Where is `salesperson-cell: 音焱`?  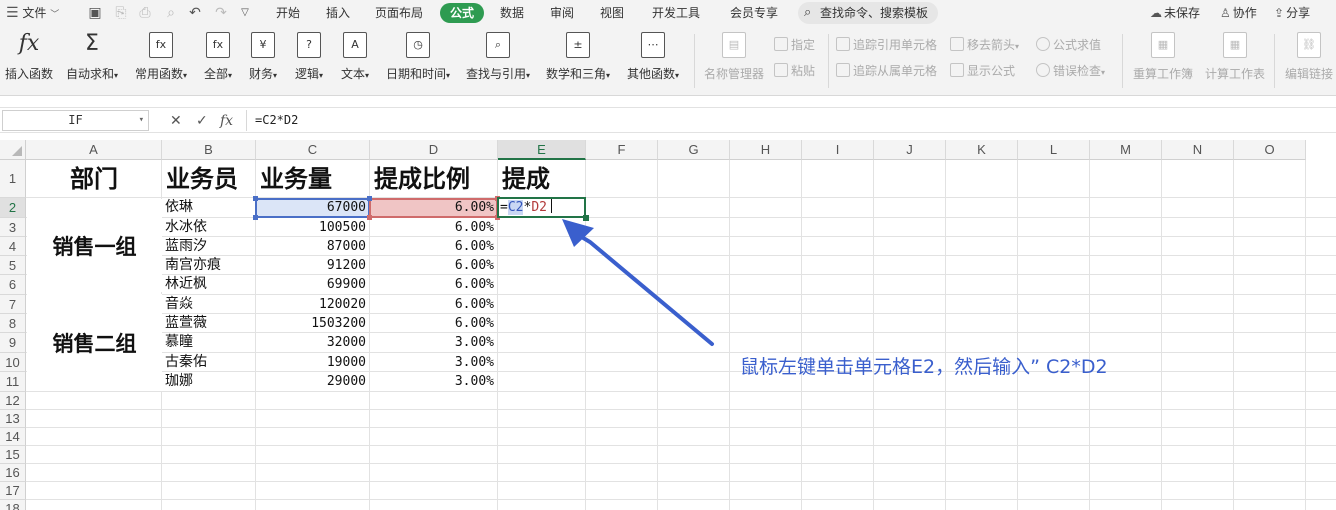 salesperson-cell: 音焱 is located at coordinates (208, 304).